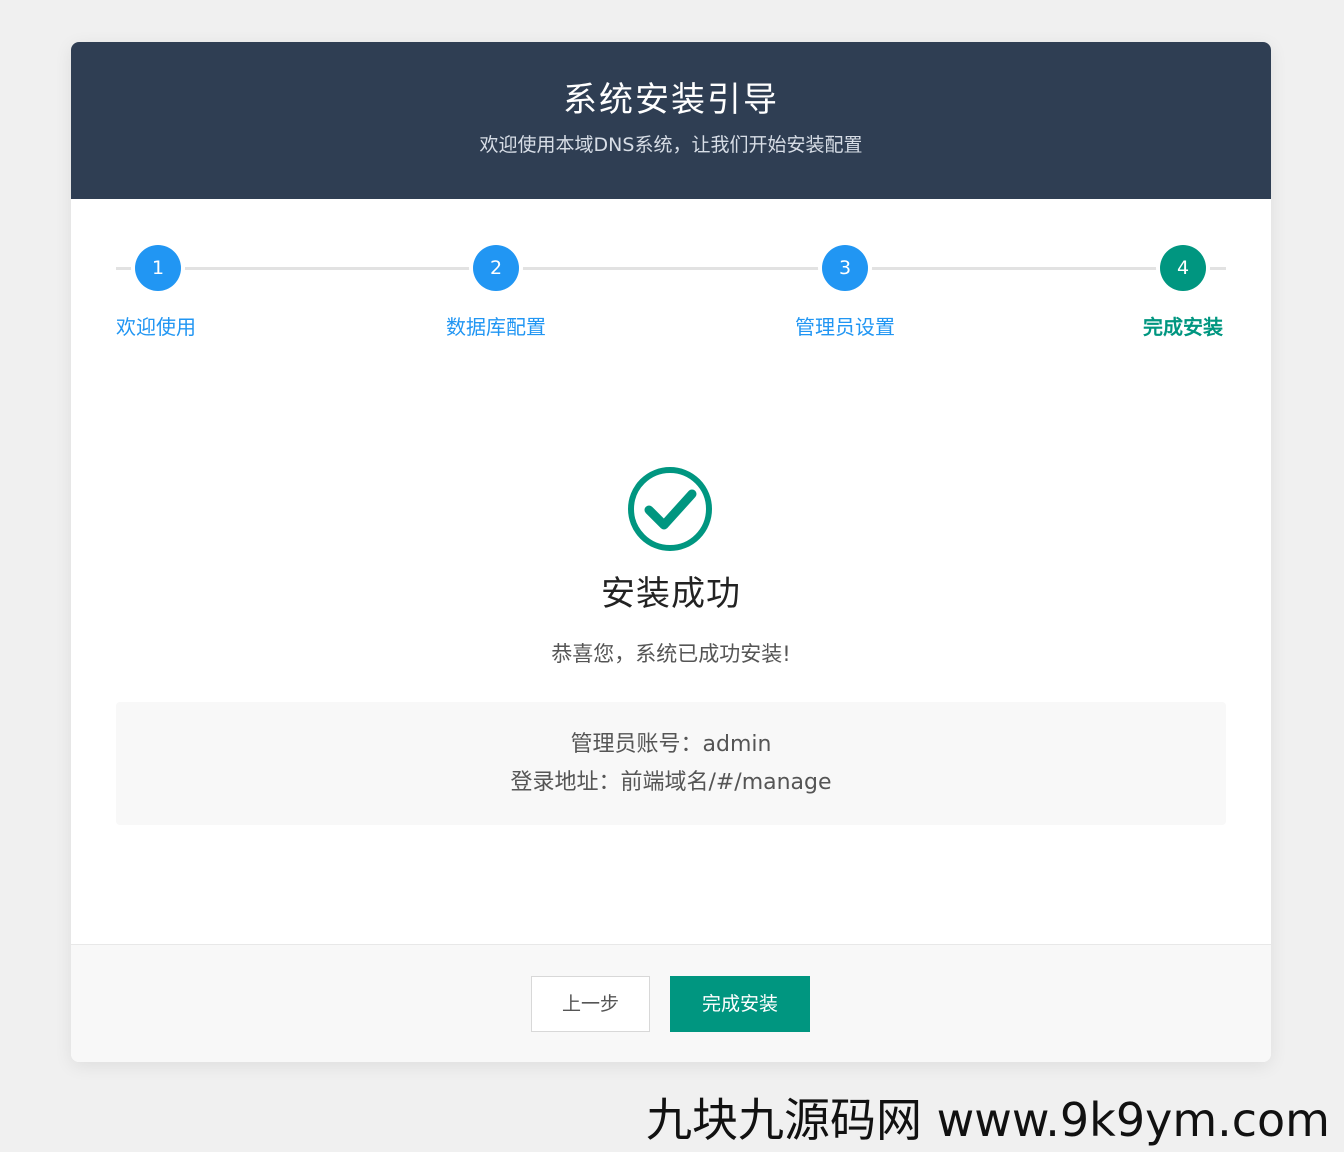  What do you see at coordinates (1183, 268) in the screenshot?
I see `step-4-number: 4` at bounding box center [1183, 268].